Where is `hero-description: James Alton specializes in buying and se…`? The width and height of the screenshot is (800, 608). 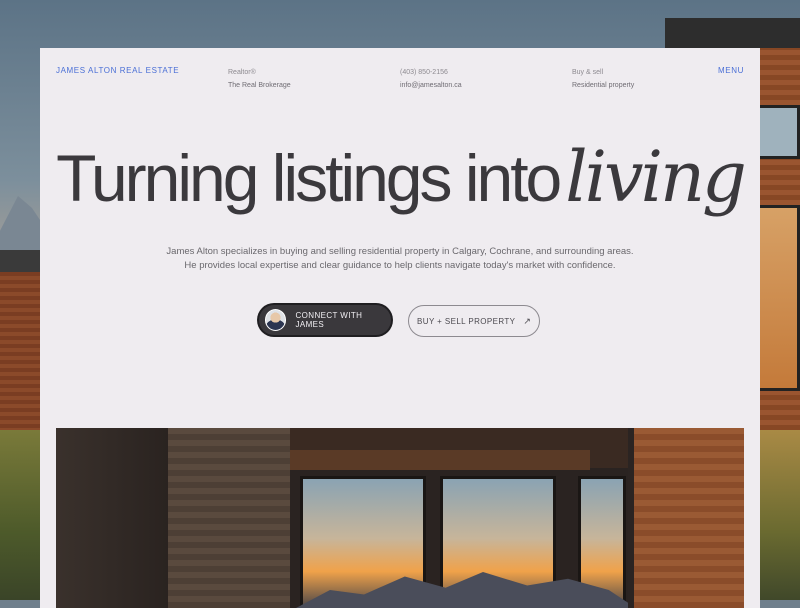
hero-description: James Alton specializes in buying and se… is located at coordinates (400, 259).